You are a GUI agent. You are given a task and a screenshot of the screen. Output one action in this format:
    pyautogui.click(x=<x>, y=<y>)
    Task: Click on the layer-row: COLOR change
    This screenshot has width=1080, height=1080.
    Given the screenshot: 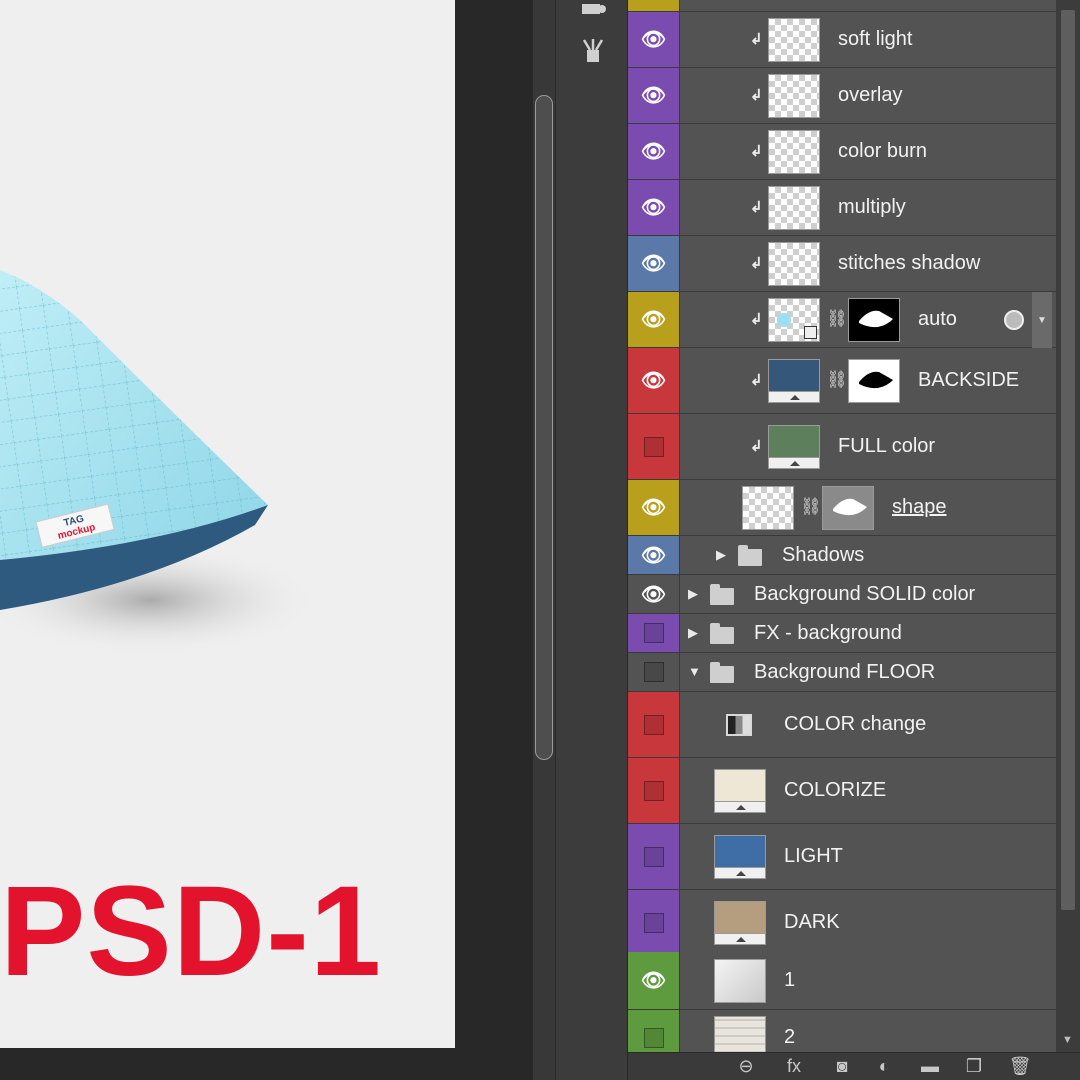 What is the action you would take?
    pyautogui.click(x=842, y=725)
    